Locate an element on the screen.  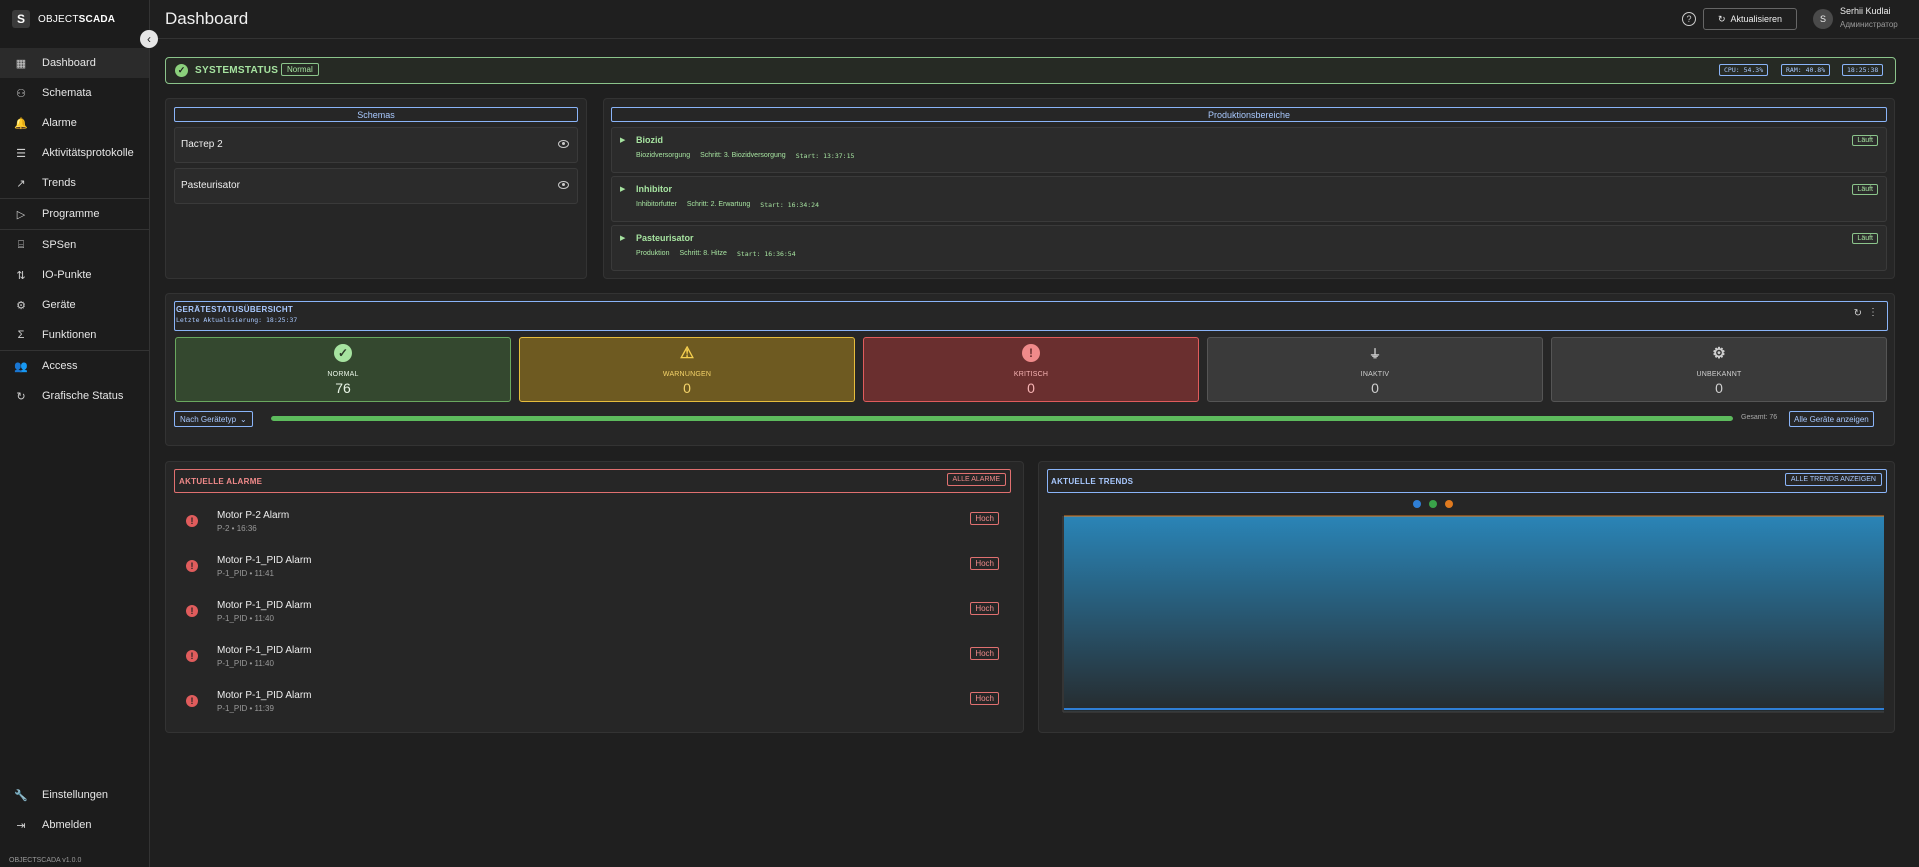
error-icon: ! is located at coordinates (192, 611).